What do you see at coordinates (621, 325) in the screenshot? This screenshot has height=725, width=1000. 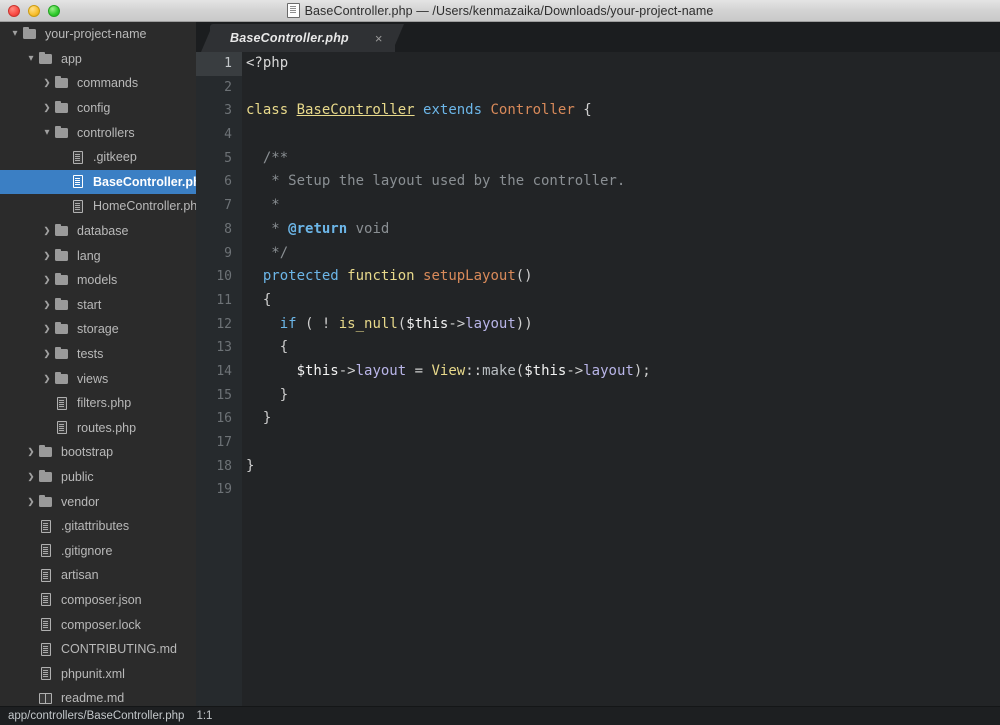 I see `code-line: if ( ! is_null($this->layout))` at bounding box center [621, 325].